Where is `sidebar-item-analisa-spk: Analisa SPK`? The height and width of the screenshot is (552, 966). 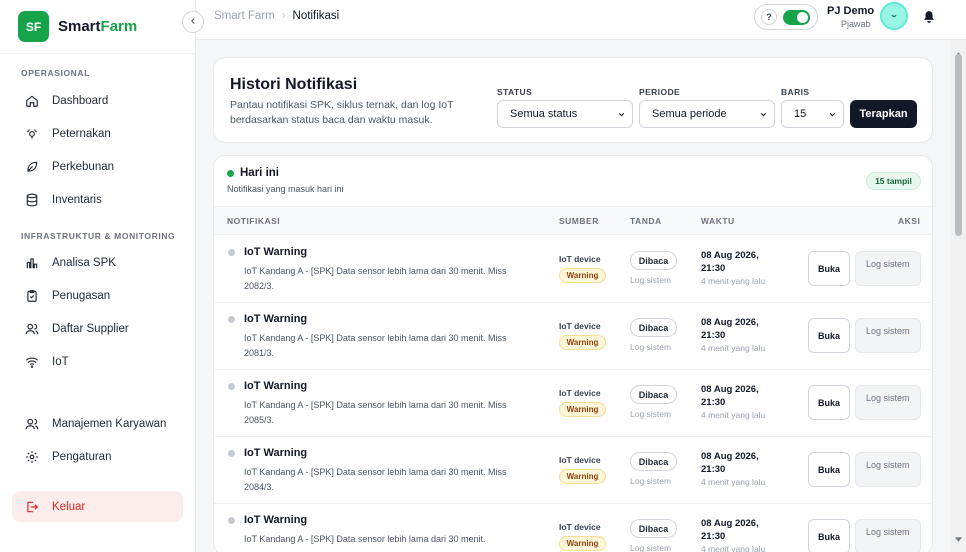
sidebar-item-analisa-spk: Analisa SPK is located at coordinates (97, 263).